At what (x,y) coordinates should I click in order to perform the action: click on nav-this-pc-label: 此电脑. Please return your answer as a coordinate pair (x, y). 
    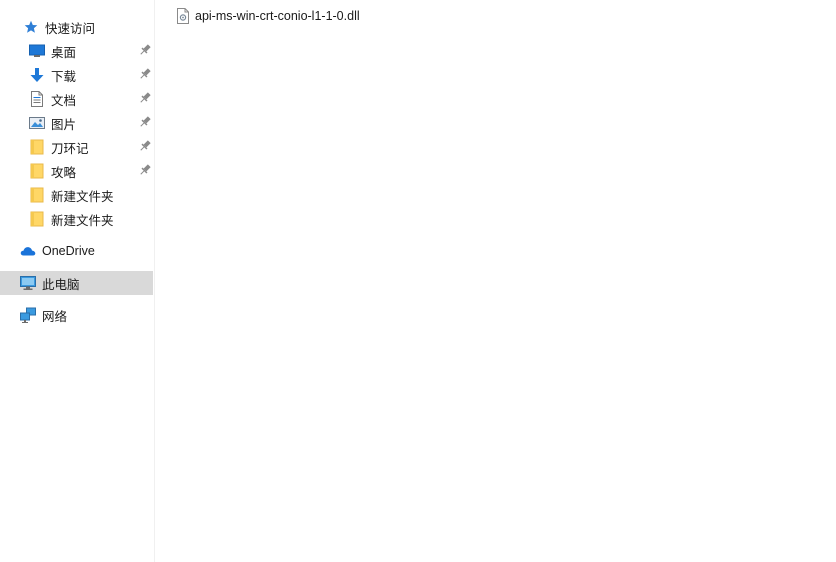
    Looking at the image, I should click on (61, 284).